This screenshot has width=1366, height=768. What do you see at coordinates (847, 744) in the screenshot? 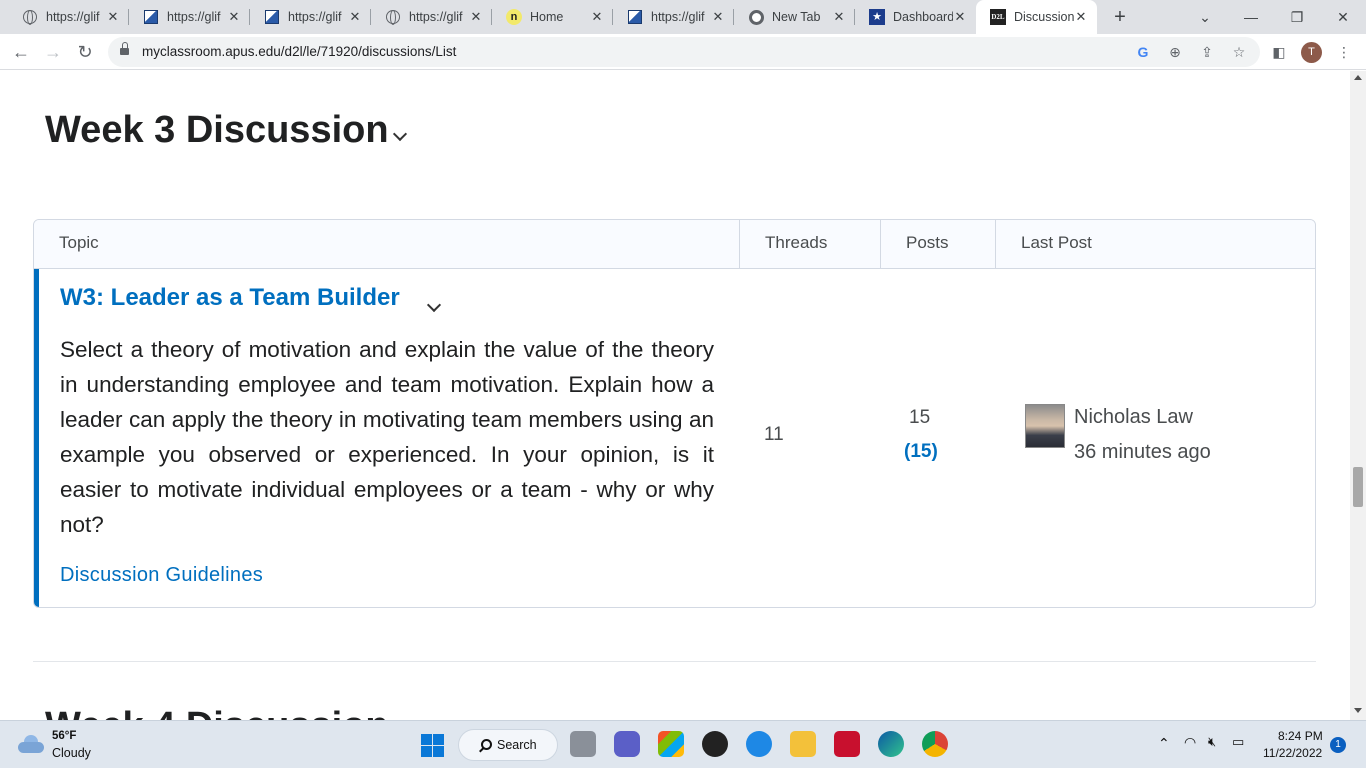
I see `mcafee-icon` at bounding box center [847, 744].